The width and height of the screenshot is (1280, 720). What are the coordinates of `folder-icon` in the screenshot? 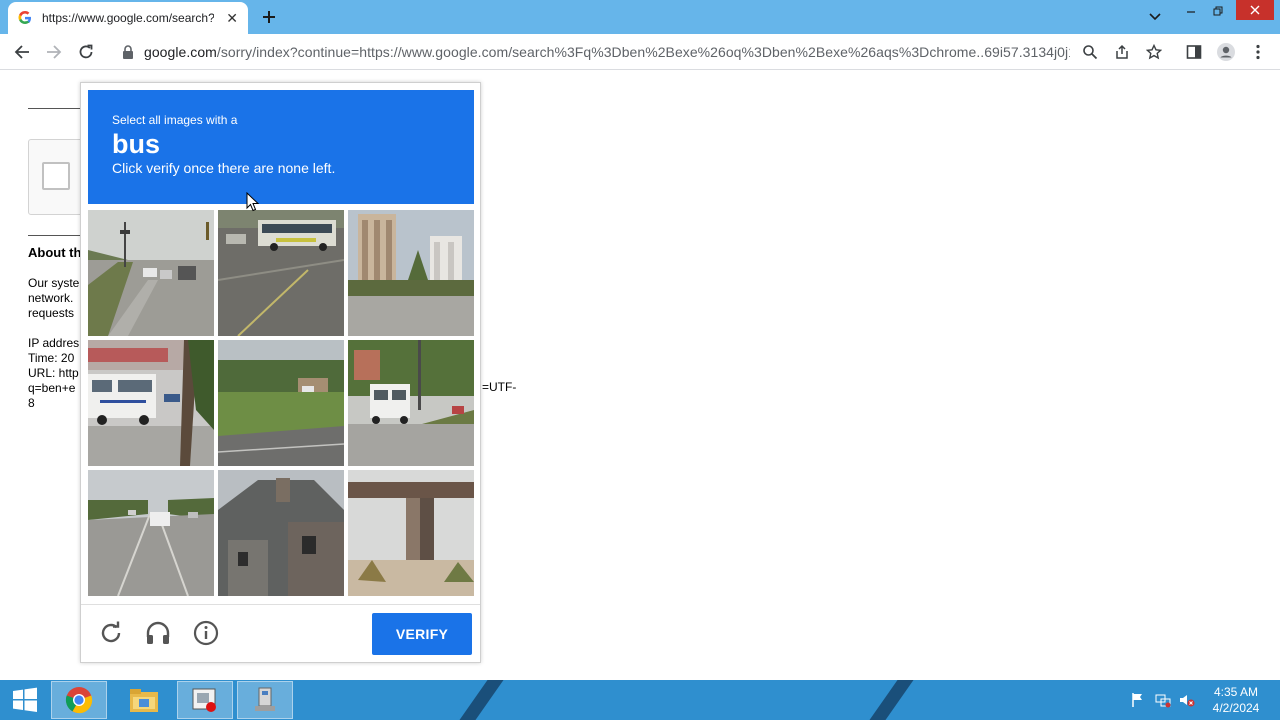 It's located at (144, 700).